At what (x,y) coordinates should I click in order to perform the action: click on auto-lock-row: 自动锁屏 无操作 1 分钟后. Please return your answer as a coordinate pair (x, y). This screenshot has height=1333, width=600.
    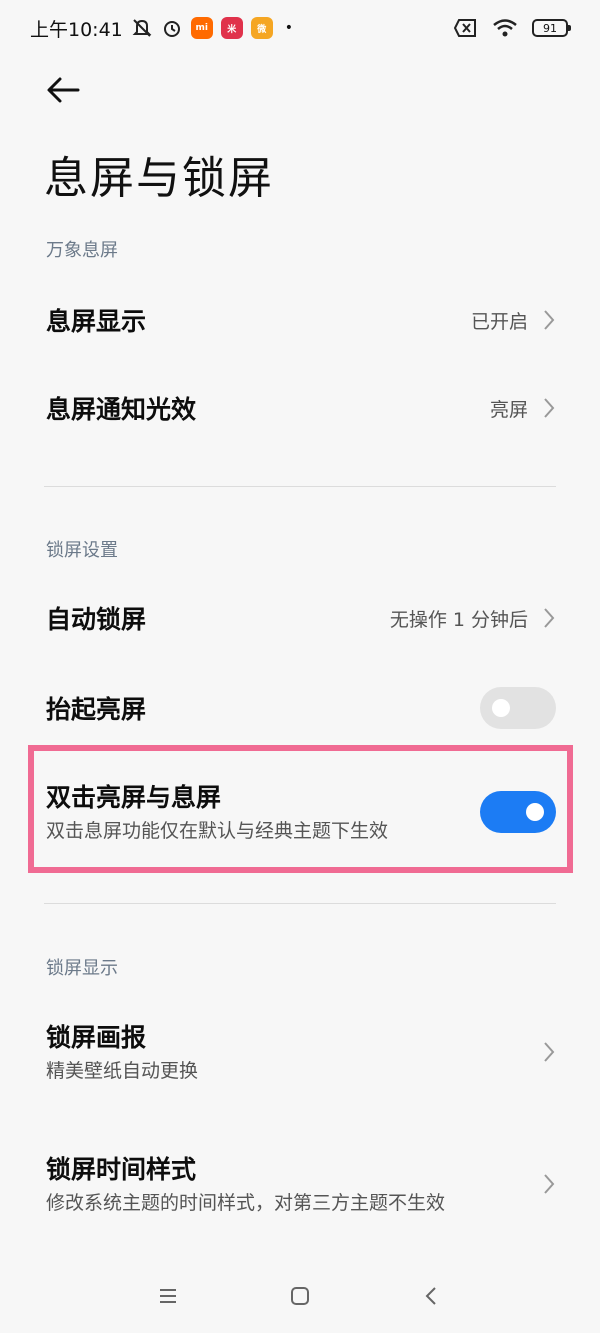
    Looking at the image, I should click on (300, 618).